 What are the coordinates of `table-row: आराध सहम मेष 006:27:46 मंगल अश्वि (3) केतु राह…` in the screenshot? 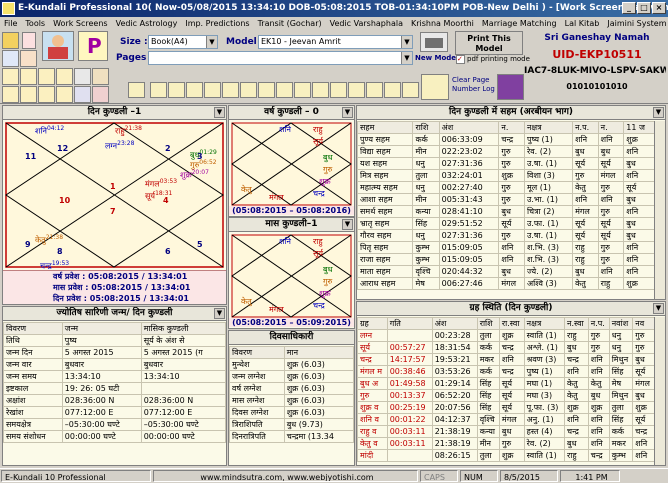 It's located at (506, 283).